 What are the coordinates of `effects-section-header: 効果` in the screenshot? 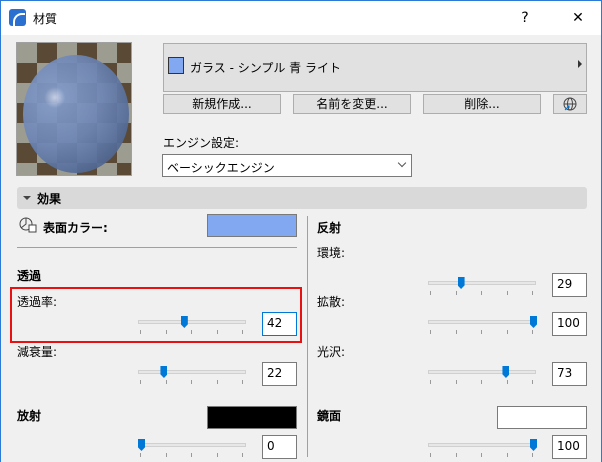 It's located at (302, 198).